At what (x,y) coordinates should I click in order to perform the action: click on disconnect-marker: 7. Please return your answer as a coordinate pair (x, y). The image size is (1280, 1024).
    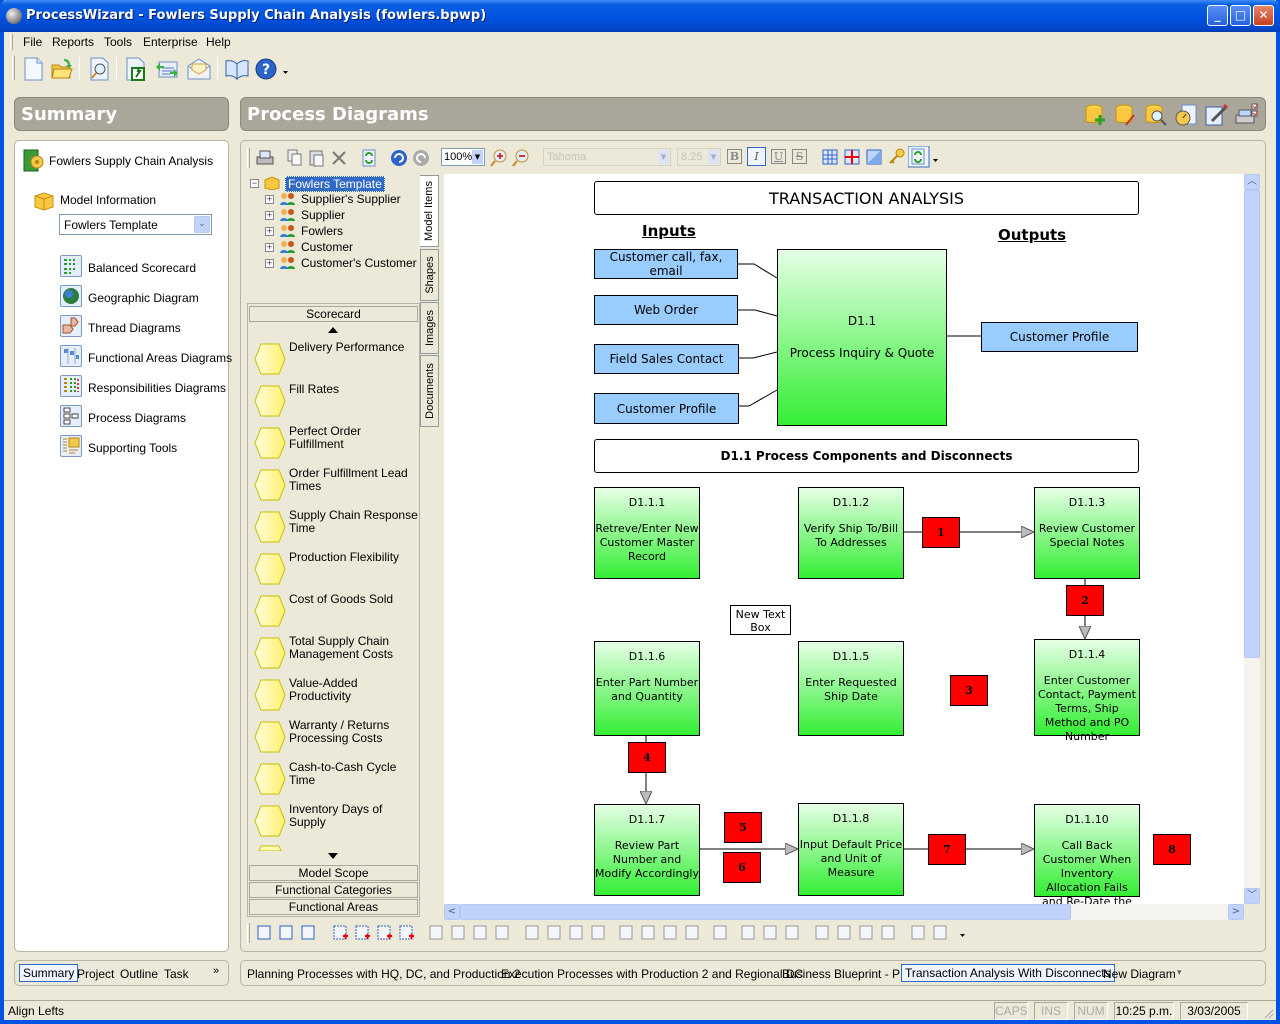
    Looking at the image, I should click on (947, 849).